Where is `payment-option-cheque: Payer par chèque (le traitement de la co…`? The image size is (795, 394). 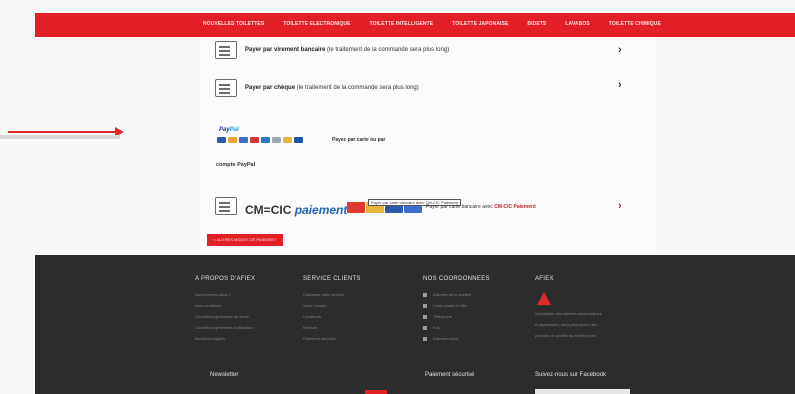
payment-option-cheque: Payer par chèque (le traitement de la co… is located at coordinates (317, 88).